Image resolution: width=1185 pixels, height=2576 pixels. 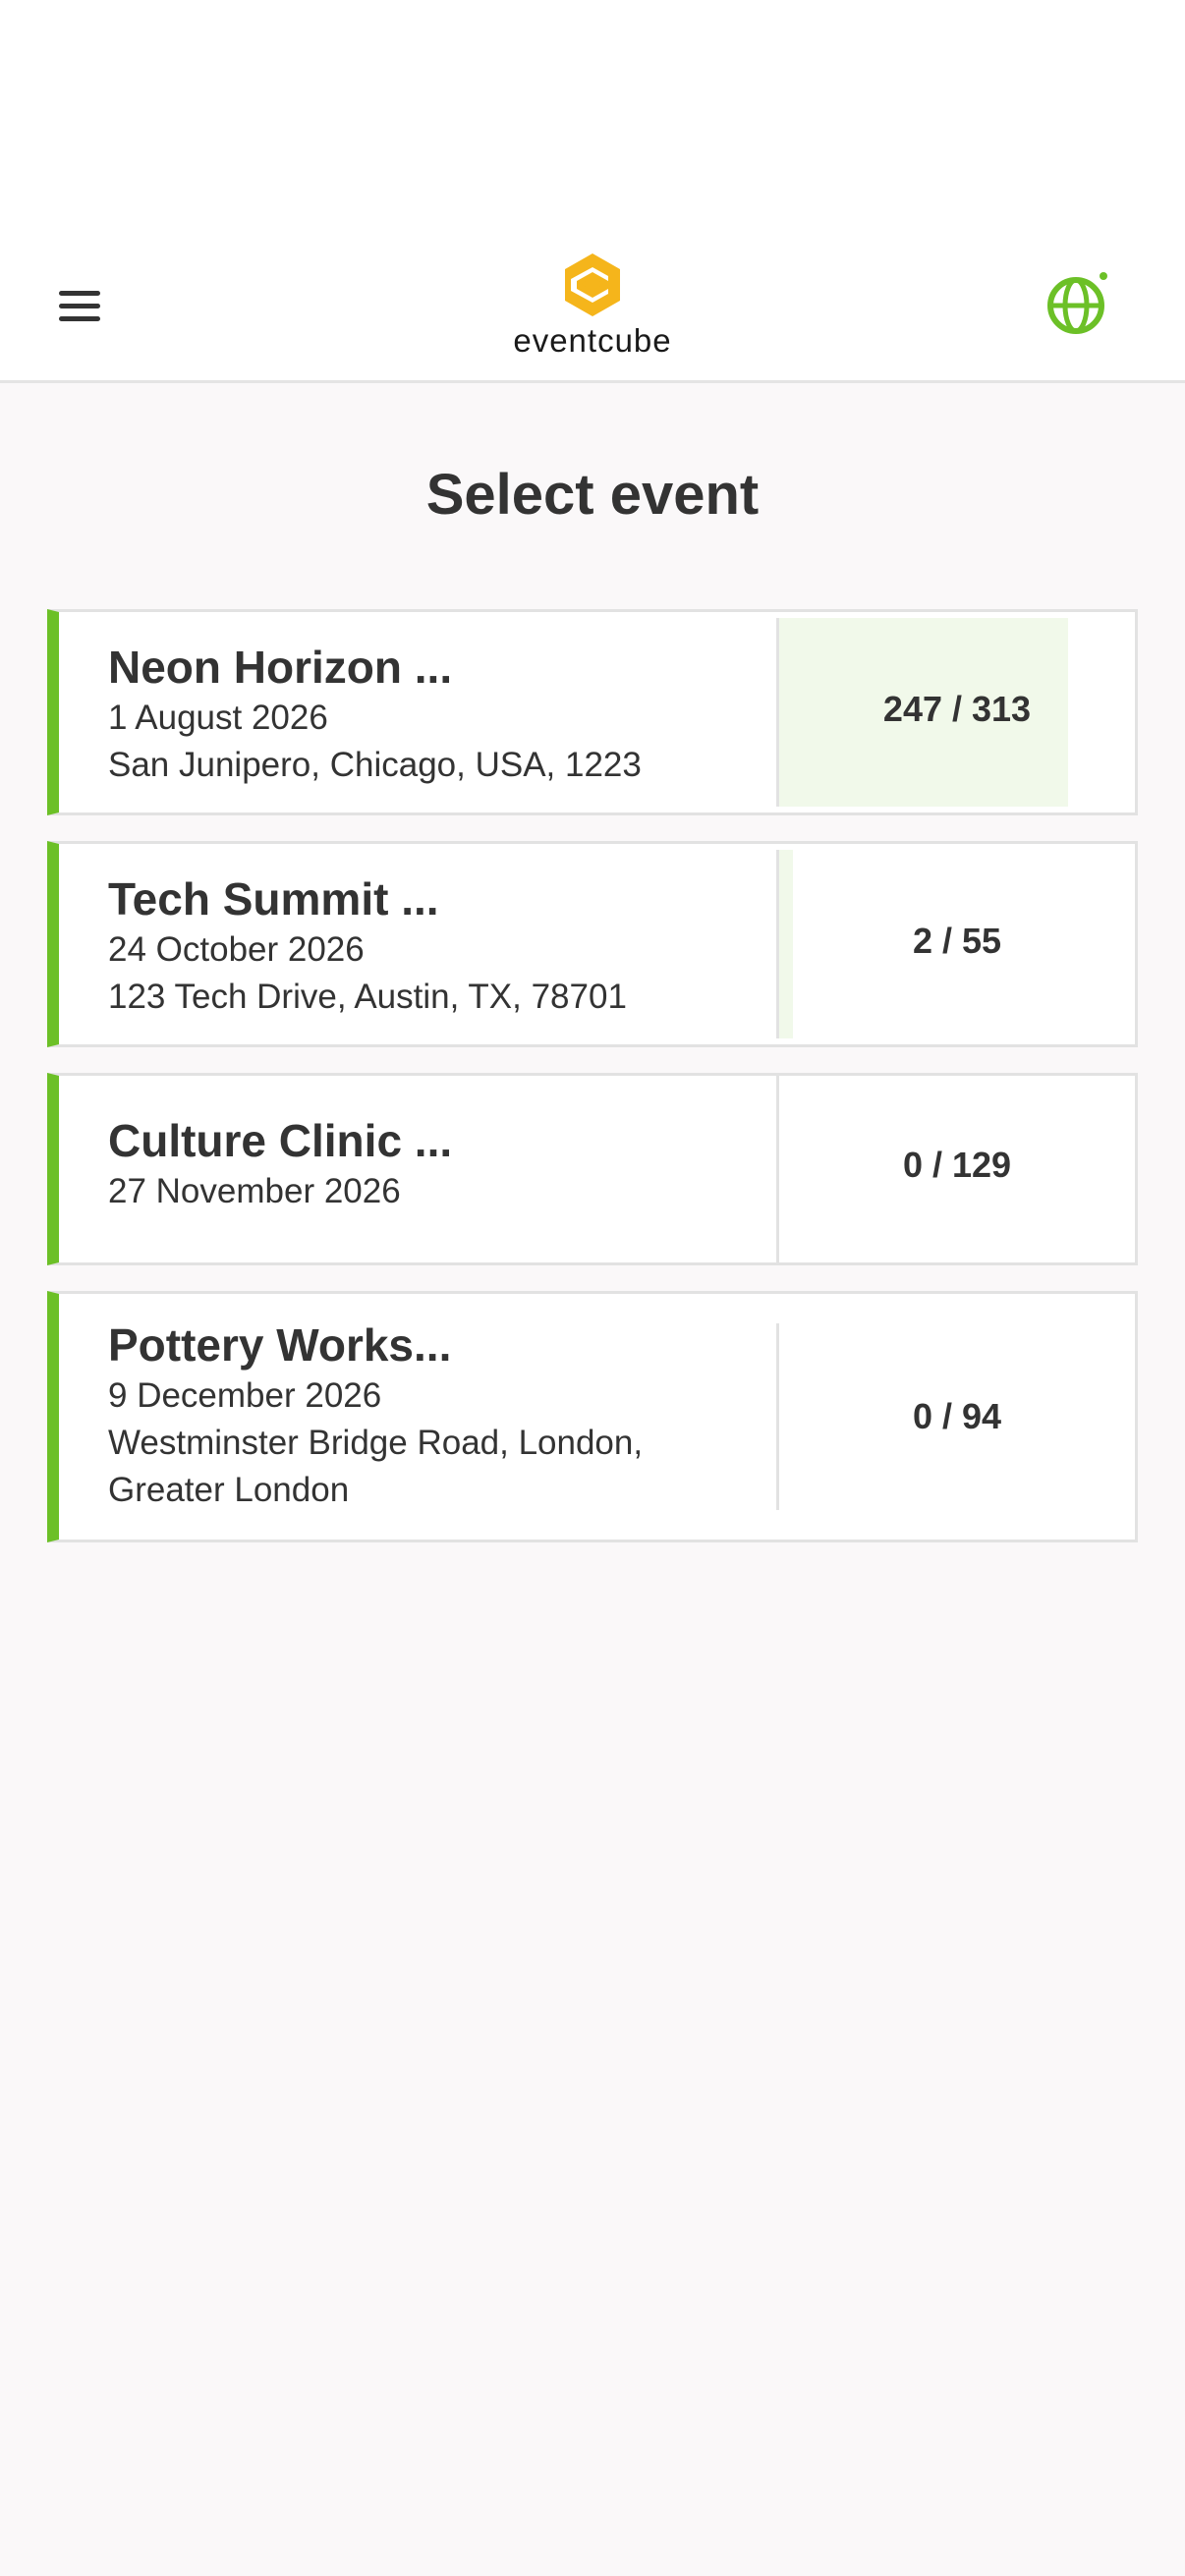 What do you see at coordinates (957, 709) in the screenshot?
I see `ticket-counter: 247 / 313` at bounding box center [957, 709].